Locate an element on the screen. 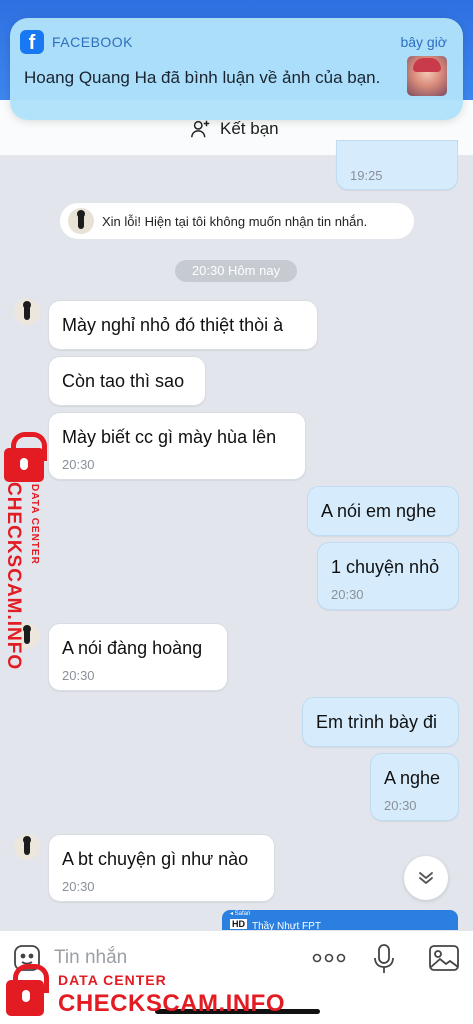  picture-in-picture-bar: ◂ Safari HD Thầy Nhựt FPT is located at coordinates (340, 921).